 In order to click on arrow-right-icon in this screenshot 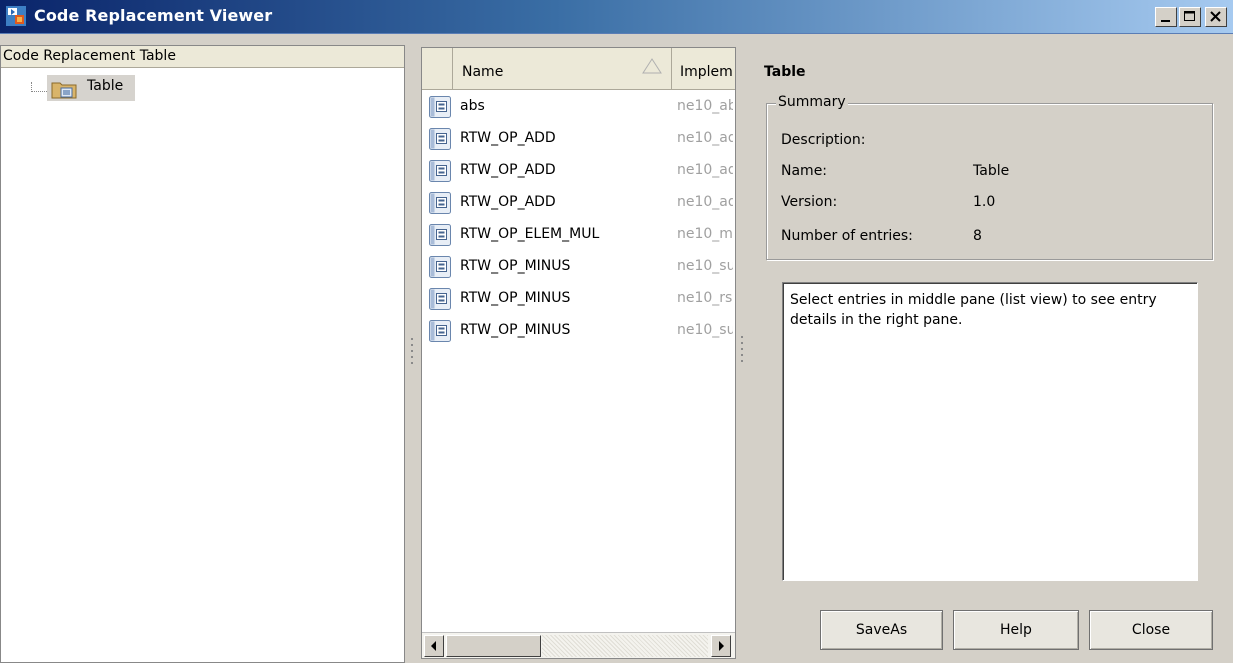, I will do `click(721, 646)`.